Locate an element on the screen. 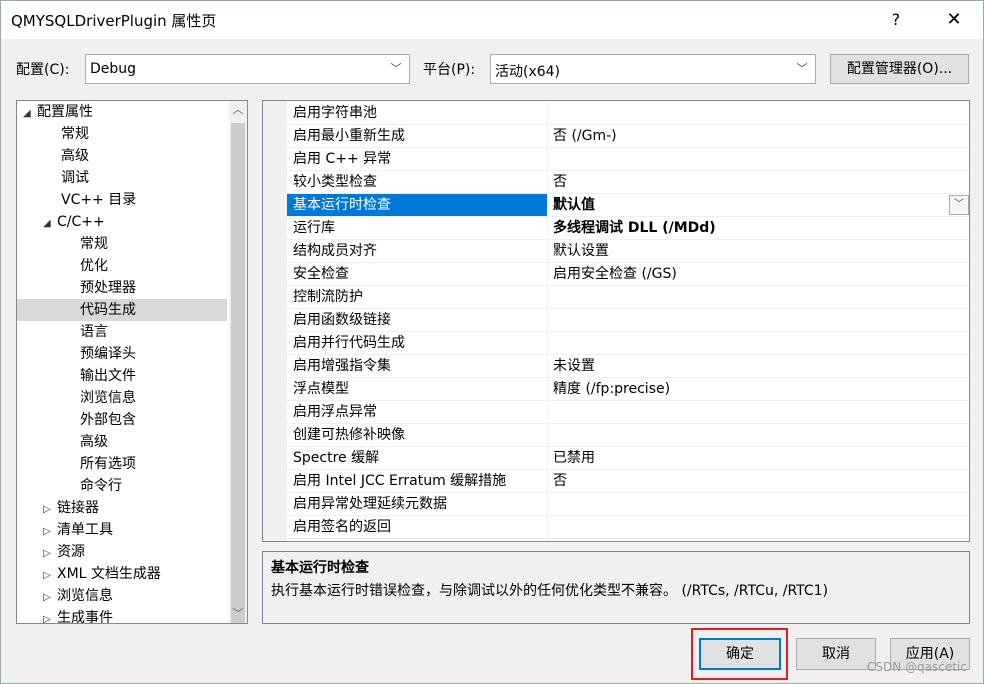 The height and width of the screenshot is (684, 984). property-name: 控制流防护 is located at coordinates (417, 297).